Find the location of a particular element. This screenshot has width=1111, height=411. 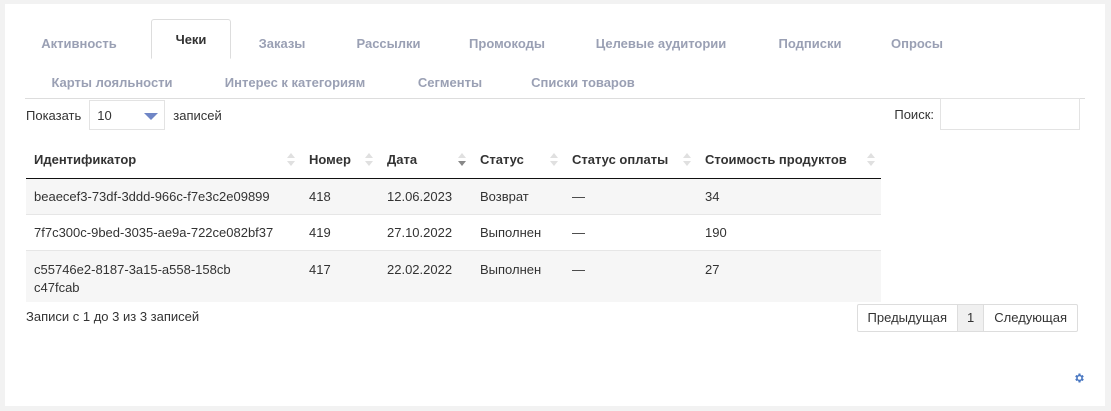

column-header-label: Статус is located at coordinates (502, 160).